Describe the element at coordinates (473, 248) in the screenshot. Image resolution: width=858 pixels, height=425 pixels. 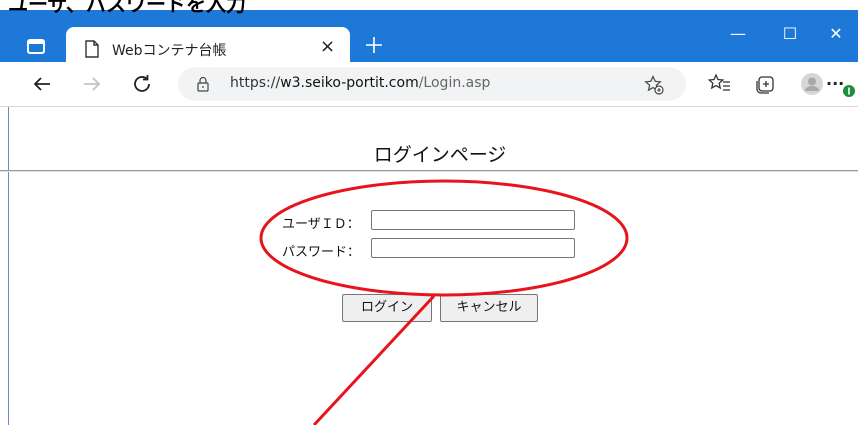
I see `password-input` at that location.